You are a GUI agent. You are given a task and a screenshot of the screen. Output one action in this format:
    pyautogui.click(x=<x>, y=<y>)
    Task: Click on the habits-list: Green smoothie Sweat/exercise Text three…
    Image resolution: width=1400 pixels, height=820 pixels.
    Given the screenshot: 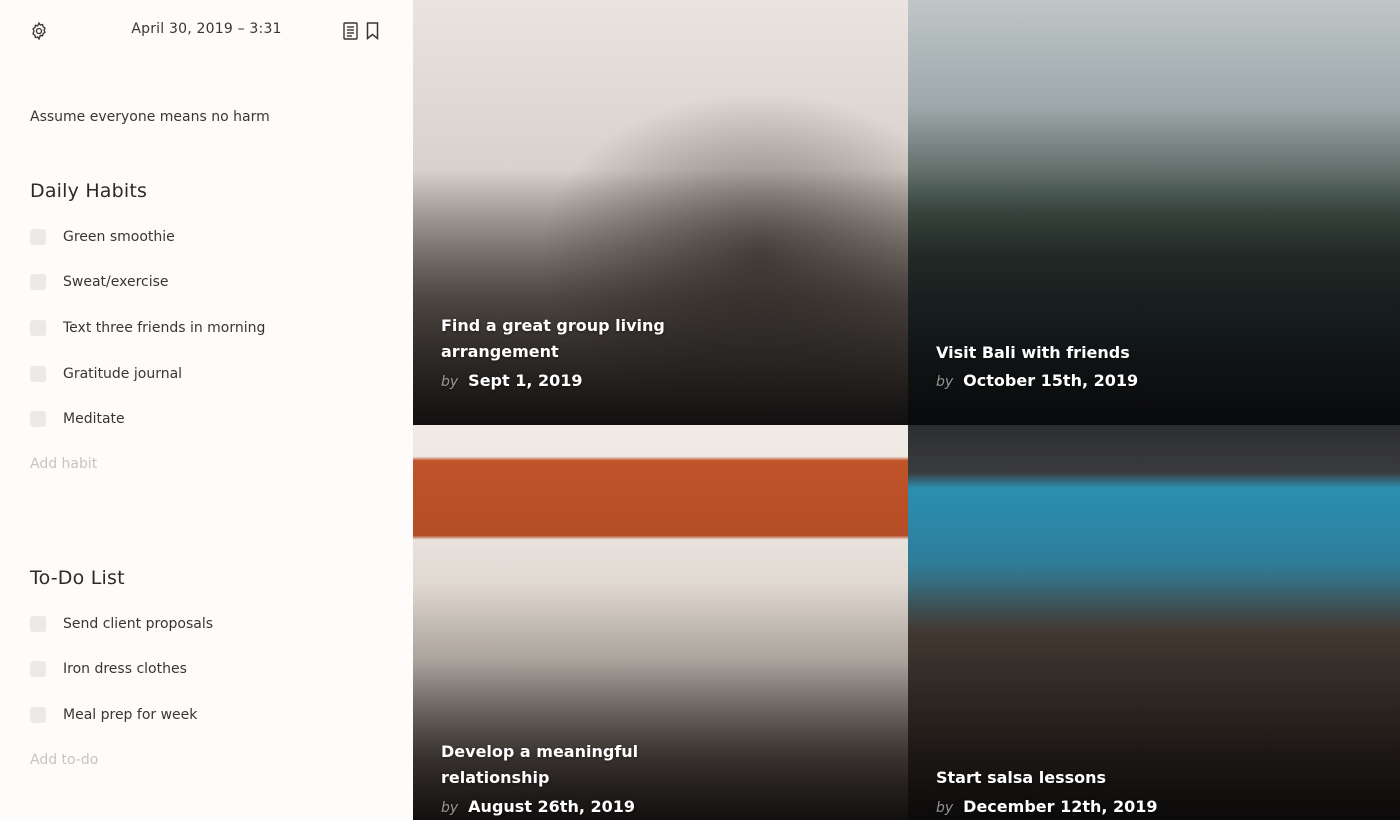 What is the action you would take?
    pyautogui.click(x=147, y=328)
    